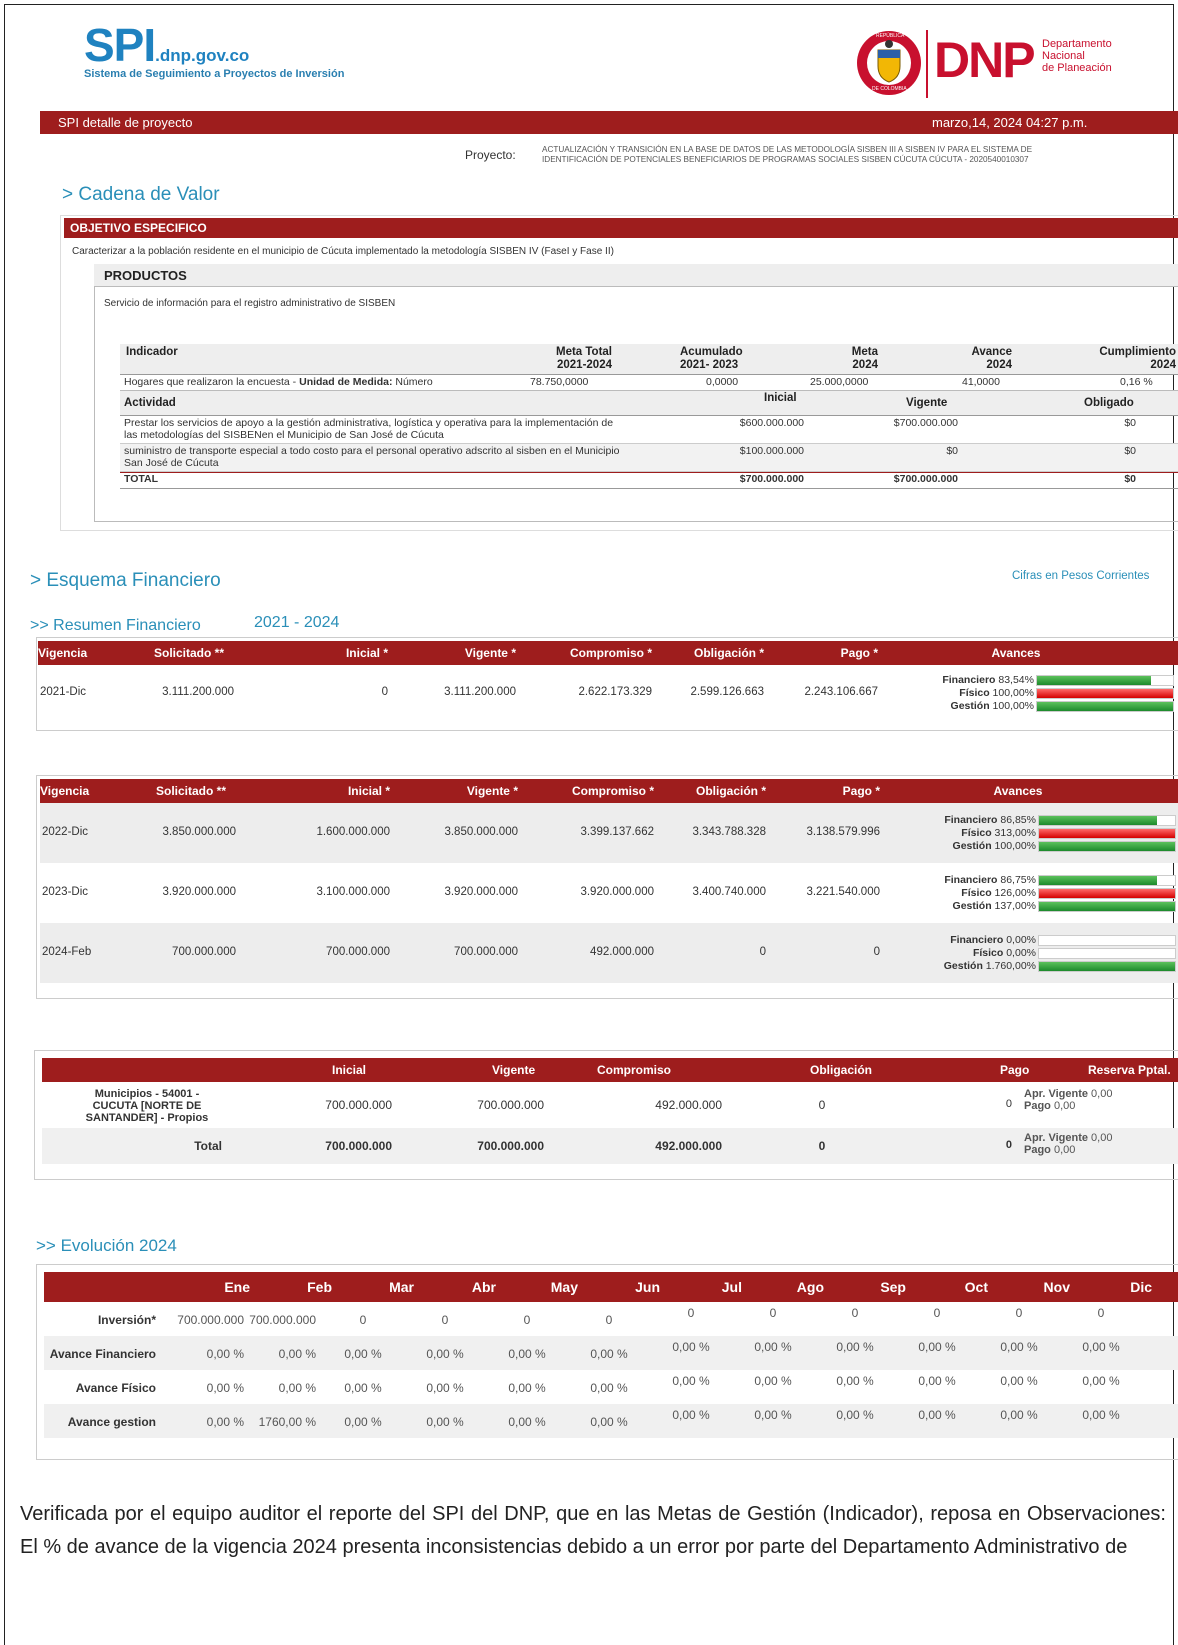  What do you see at coordinates (889, 63) in the screenshot?
I see `colombia-seal: REPÚBLICA DE COLOMBIA` at bounding box center [889, 63].